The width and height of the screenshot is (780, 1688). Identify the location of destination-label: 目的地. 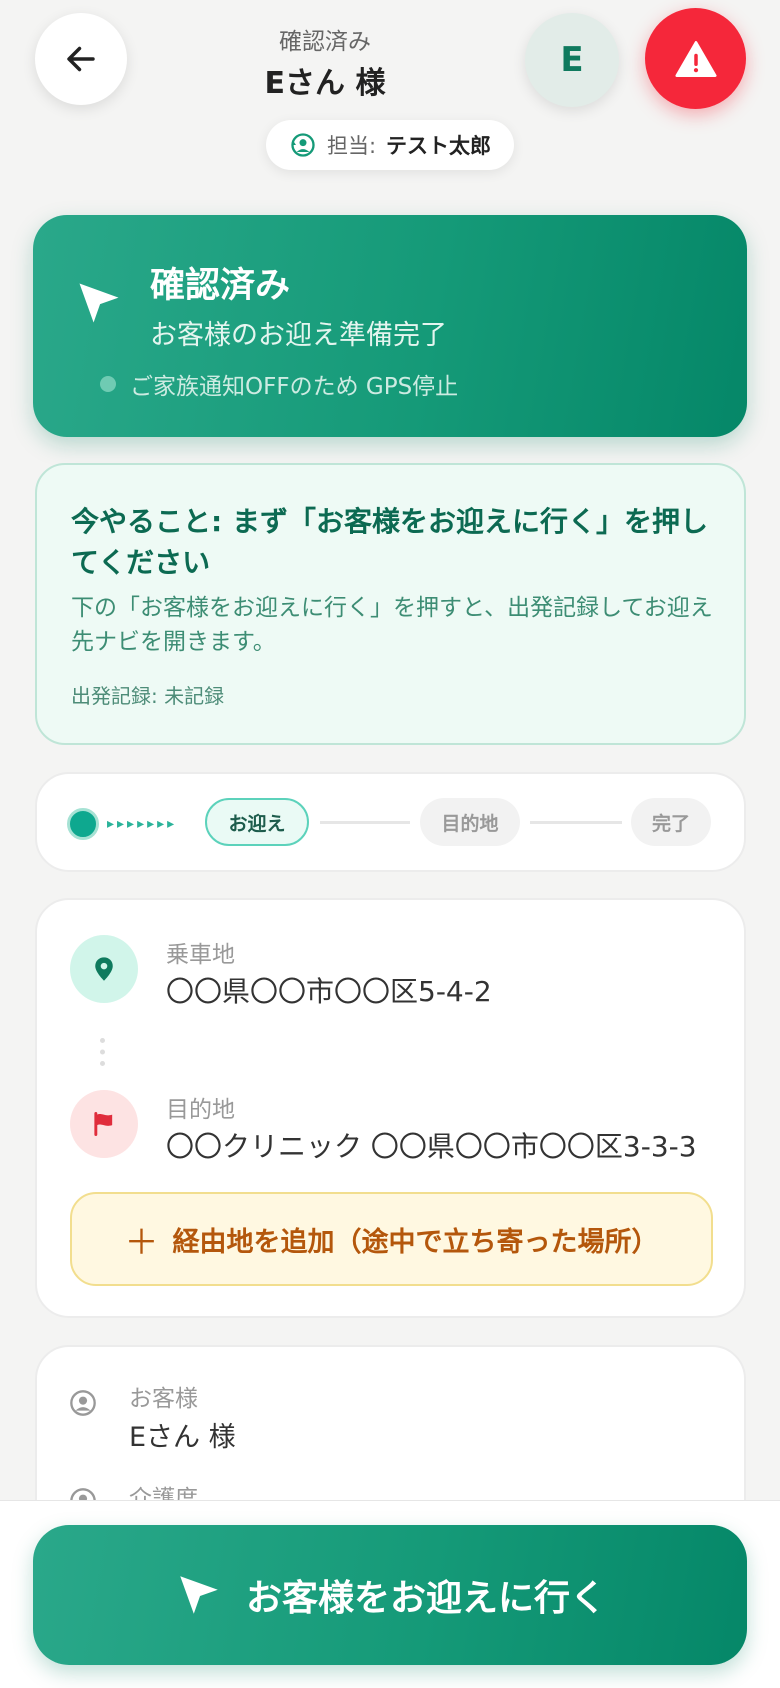
(200, 1110).